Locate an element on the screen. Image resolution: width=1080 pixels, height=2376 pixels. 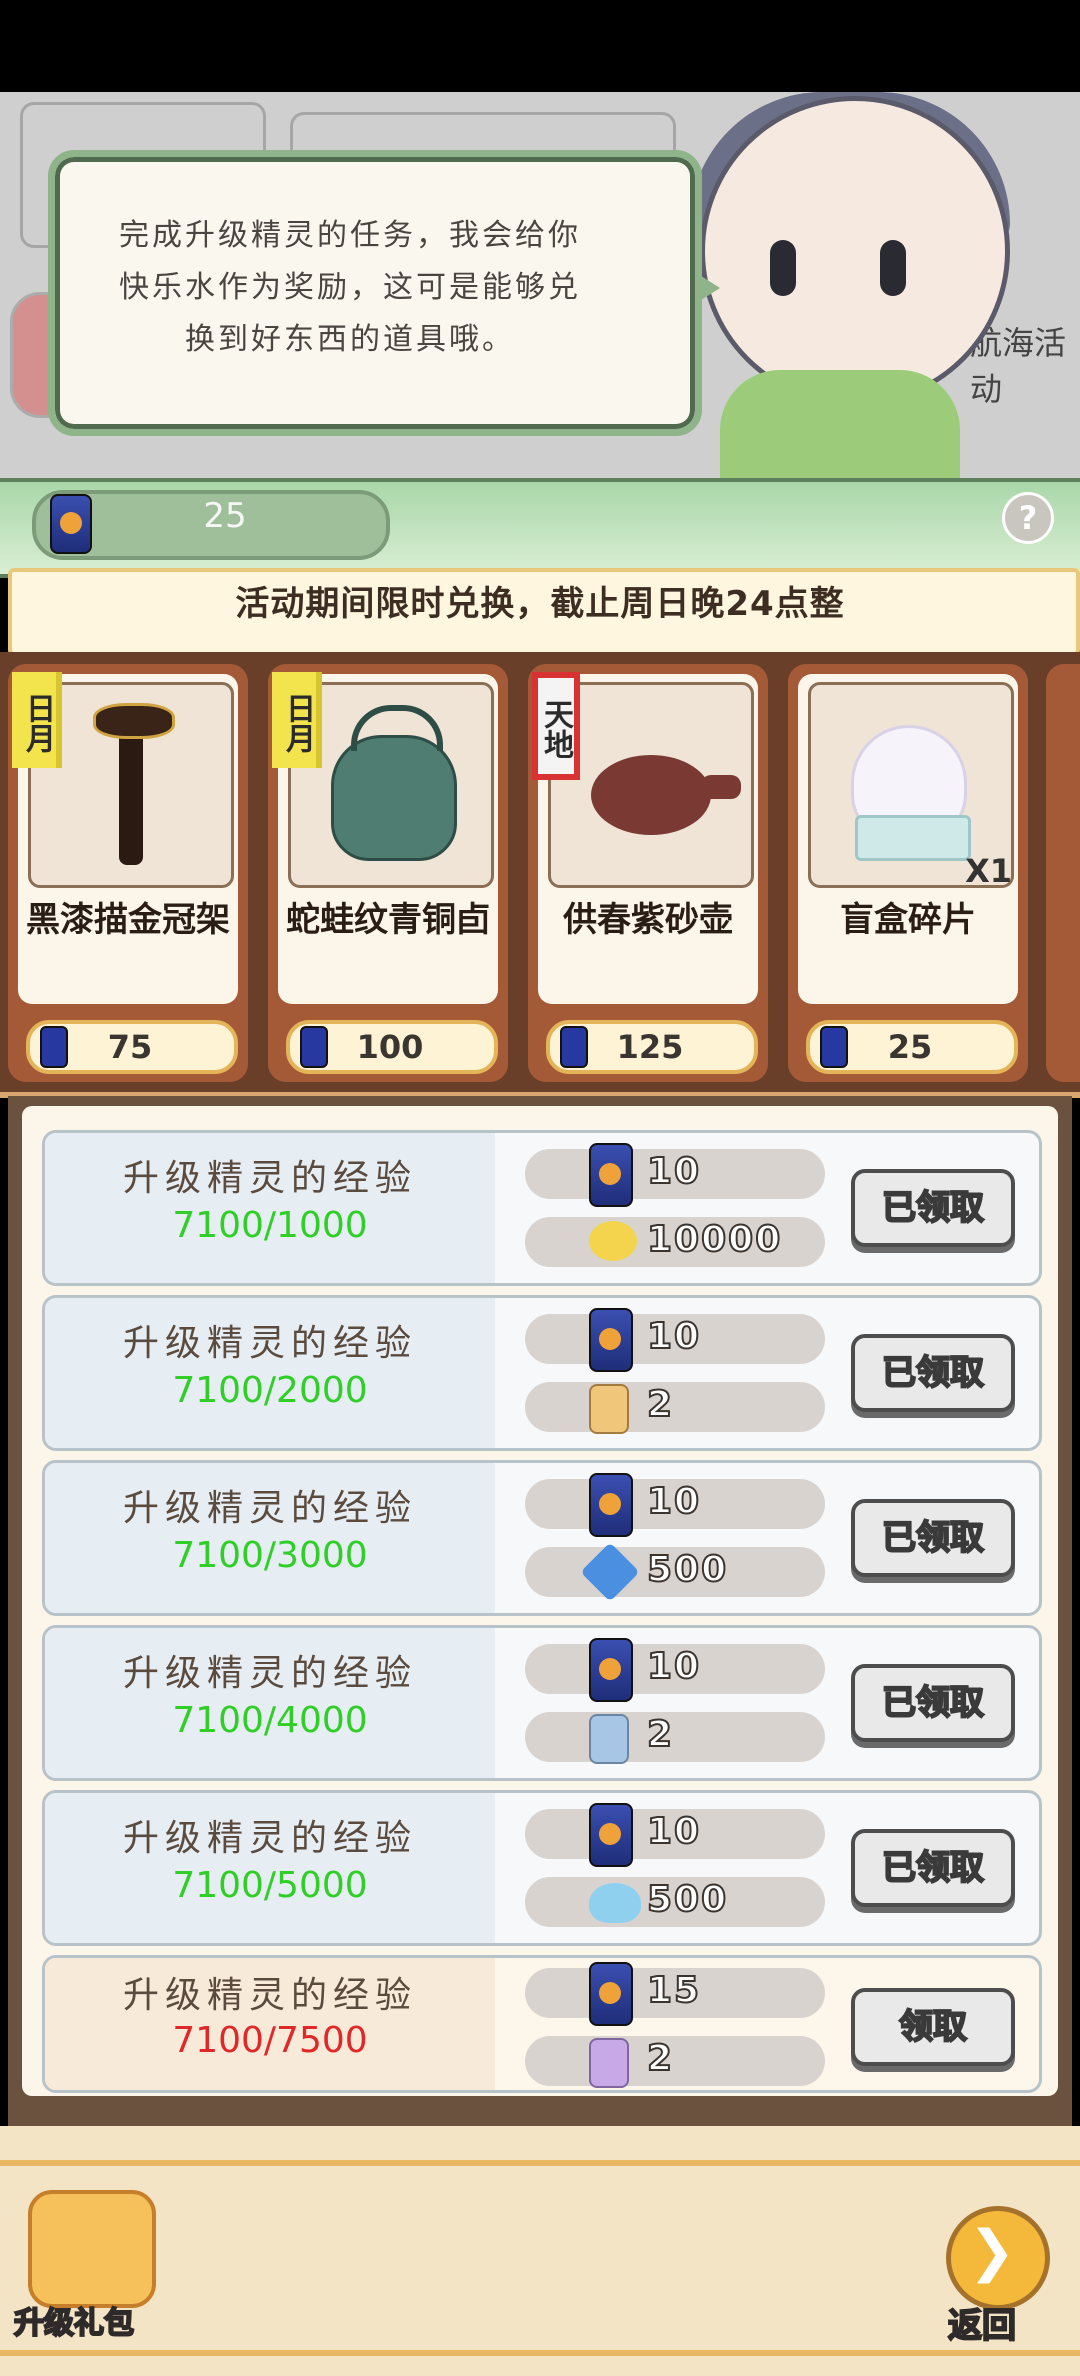
item-name: 蛇蛙纹青铜卣 is located at coordinates (388, 920).